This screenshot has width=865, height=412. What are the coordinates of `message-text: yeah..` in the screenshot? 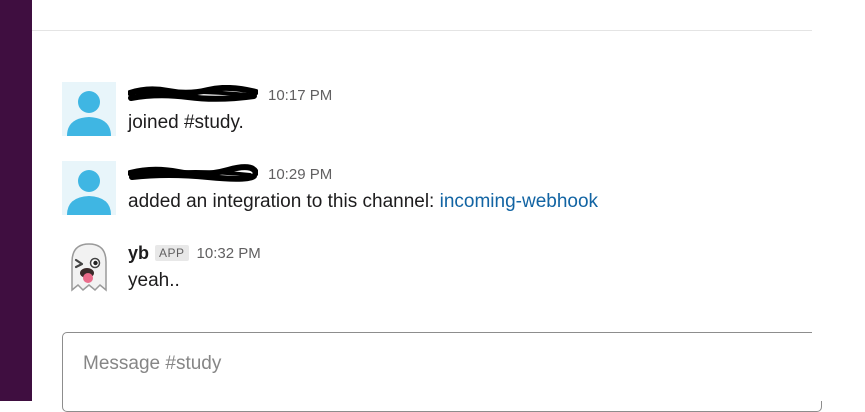 It's located at (154, 280).